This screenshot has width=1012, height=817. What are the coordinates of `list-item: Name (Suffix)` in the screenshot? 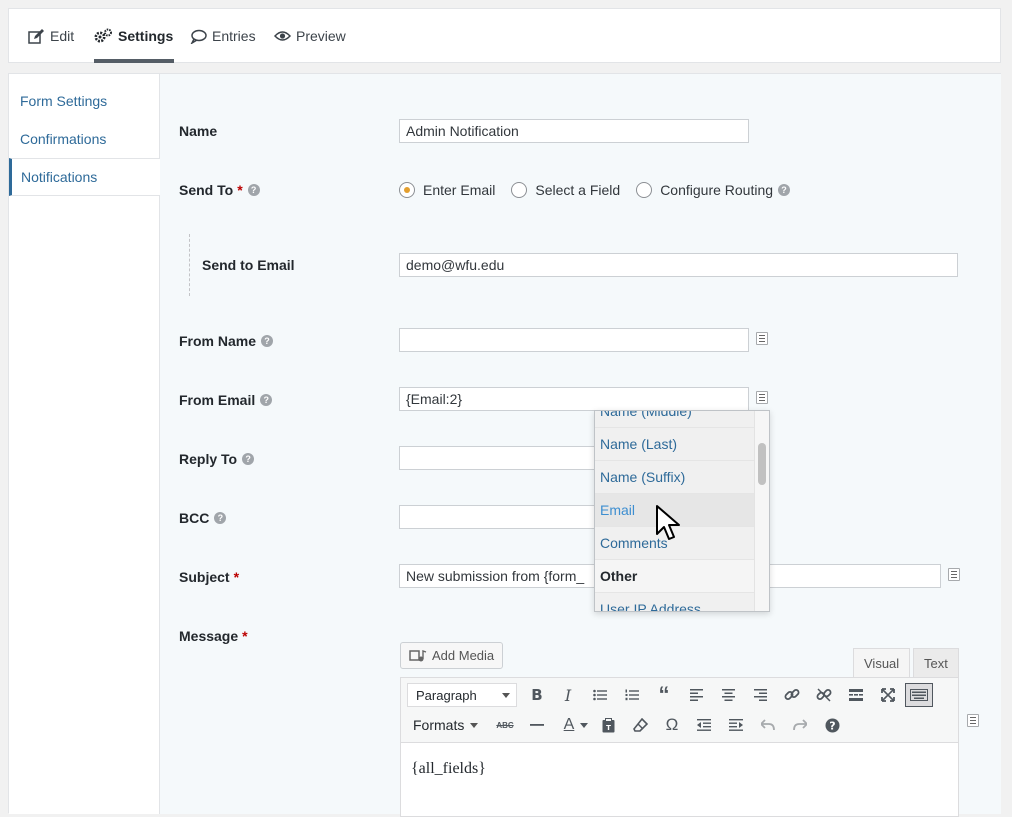 It's located at (675, 477).